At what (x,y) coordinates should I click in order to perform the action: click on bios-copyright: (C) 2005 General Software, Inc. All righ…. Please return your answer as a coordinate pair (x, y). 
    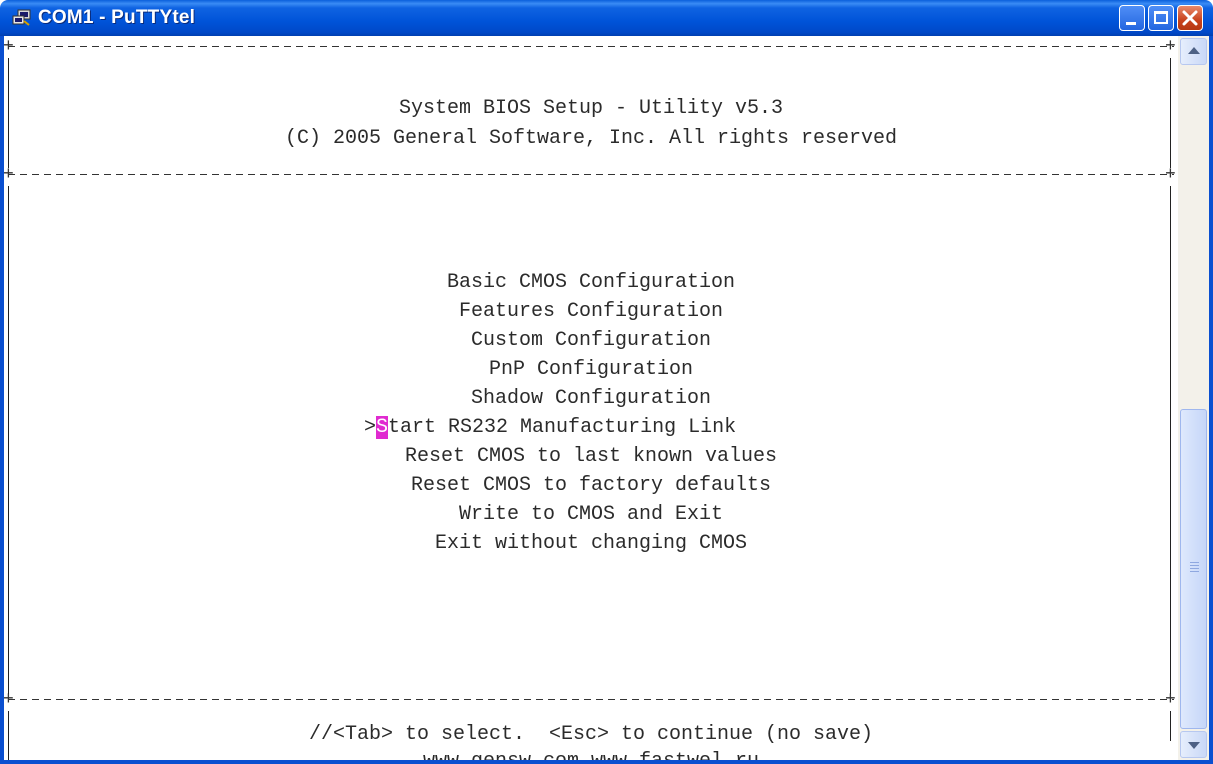
    Looking at the image, I should click on (591, 138).